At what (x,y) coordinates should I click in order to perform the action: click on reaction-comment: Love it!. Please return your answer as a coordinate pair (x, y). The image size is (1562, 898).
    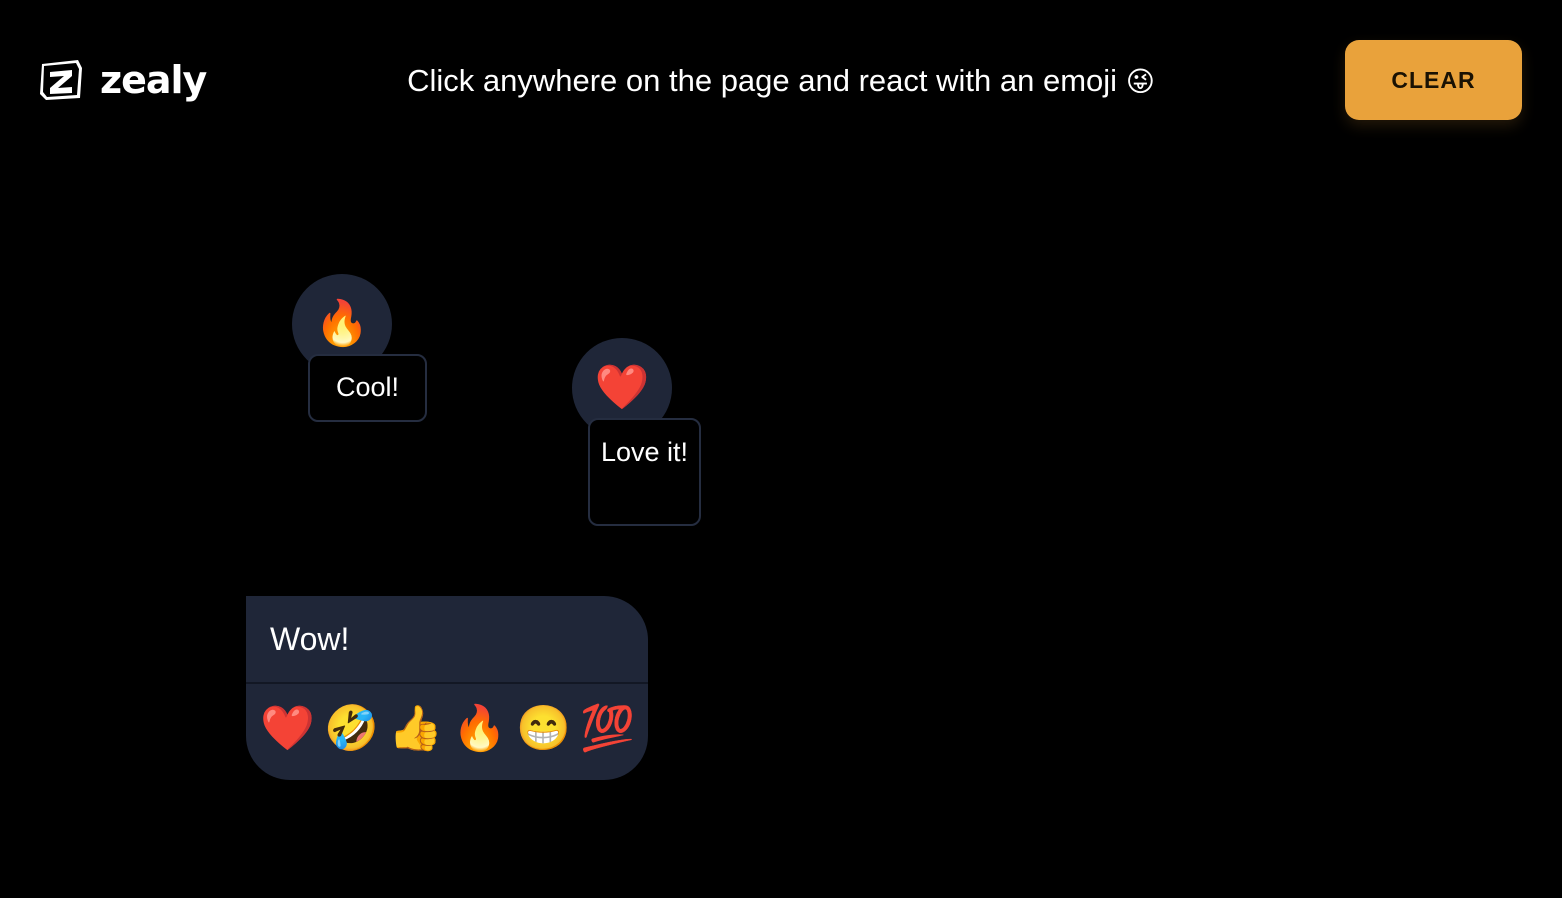
    Looking at the image, I should click on (644, 472).